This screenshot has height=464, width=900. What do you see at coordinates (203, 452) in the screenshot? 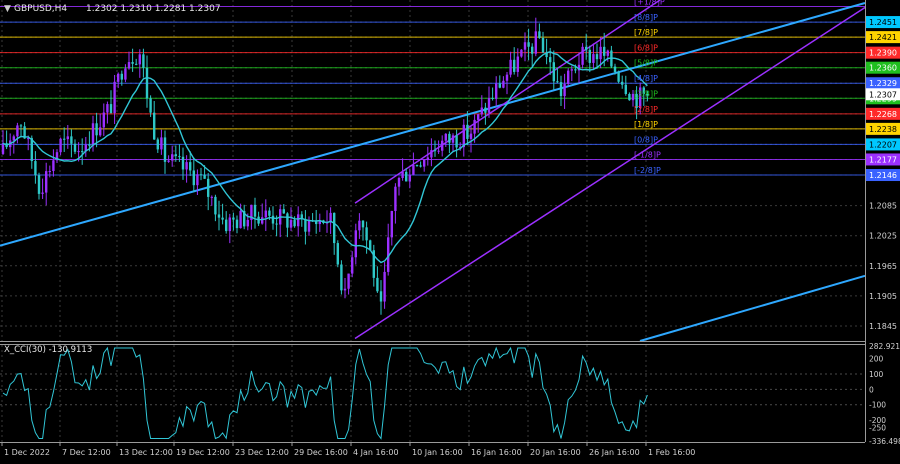
I see `time-tick-3: 19 Dec 12:00` at bounding box center [203, 452].